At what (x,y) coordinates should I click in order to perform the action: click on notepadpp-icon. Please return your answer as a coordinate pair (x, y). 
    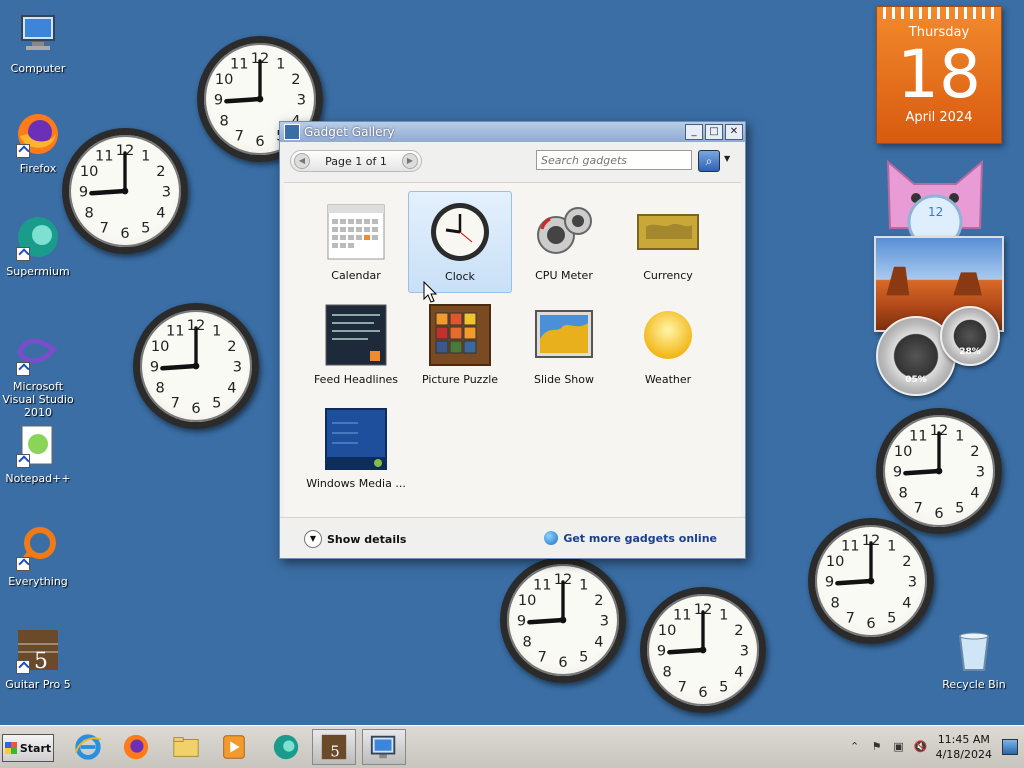
    Looking at the image, I should click on (38, 444).